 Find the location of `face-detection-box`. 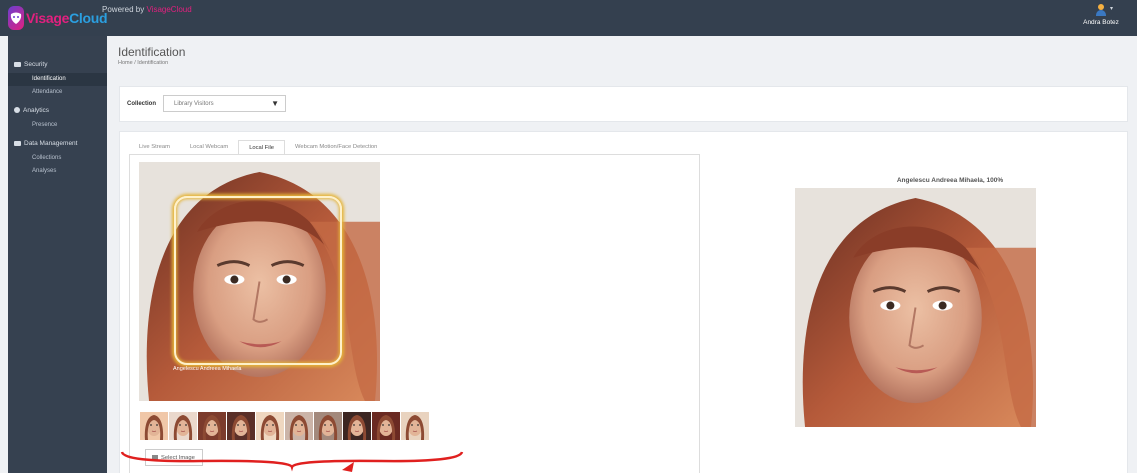

face-detection-box is located at coordinates (258, 280).